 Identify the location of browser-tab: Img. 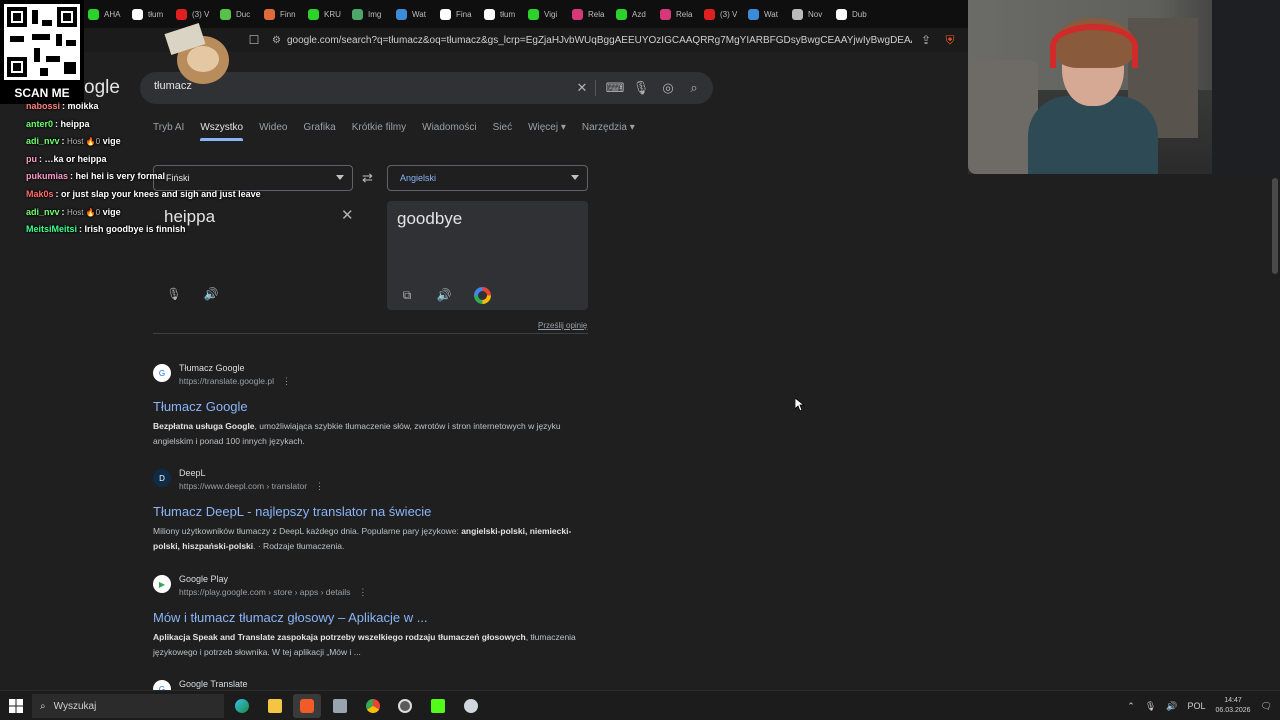
(370, 14).